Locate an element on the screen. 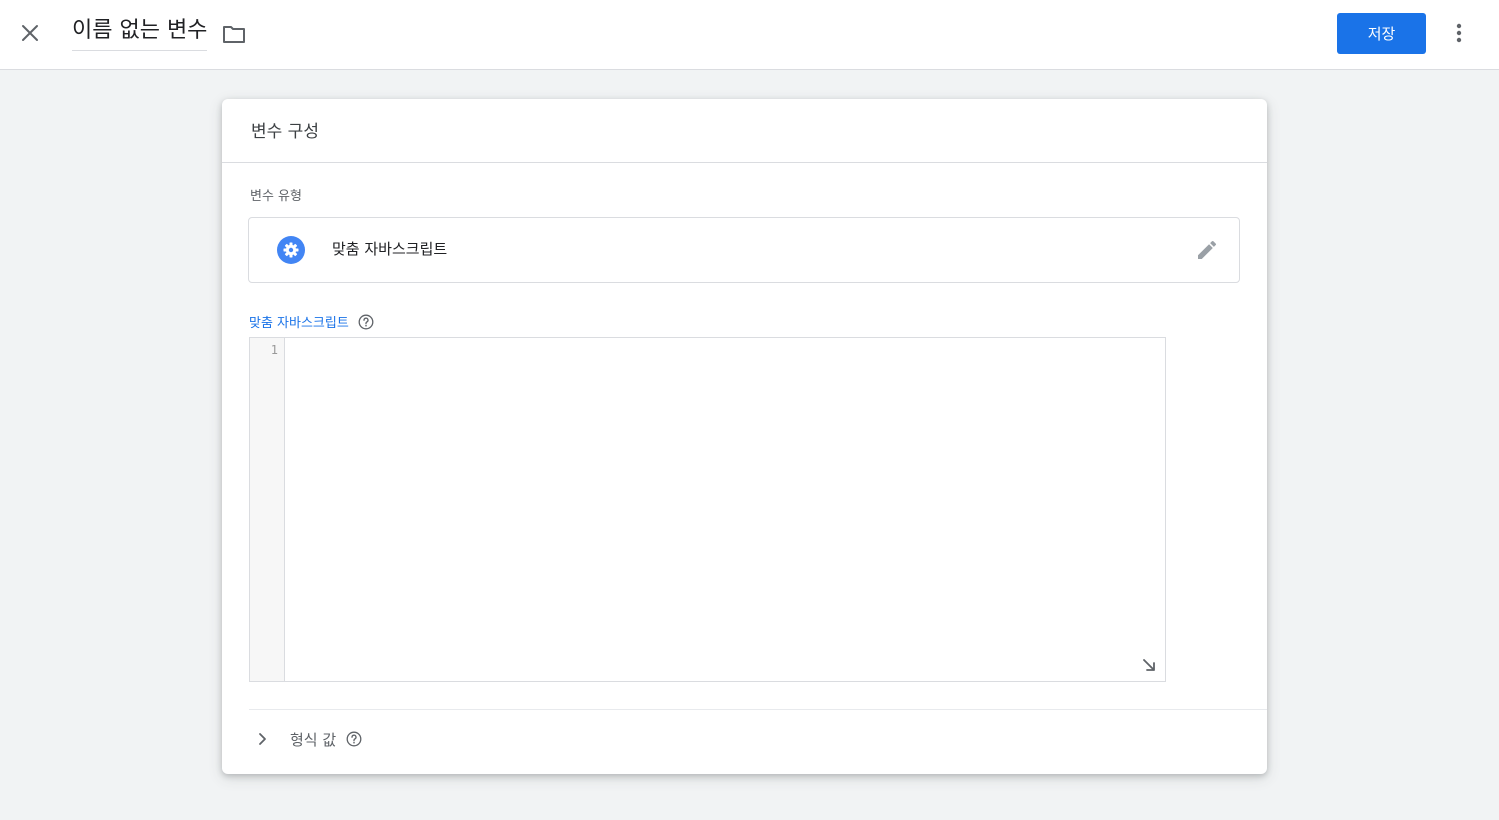  close-icon is located at coordinates (30, 33).